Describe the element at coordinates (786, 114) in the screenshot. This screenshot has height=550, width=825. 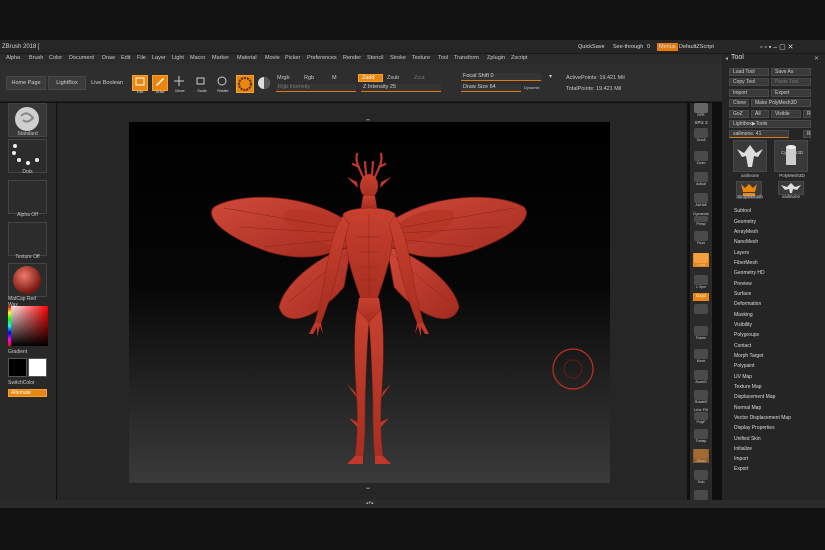
I see `visible-button: Visible` at that location.